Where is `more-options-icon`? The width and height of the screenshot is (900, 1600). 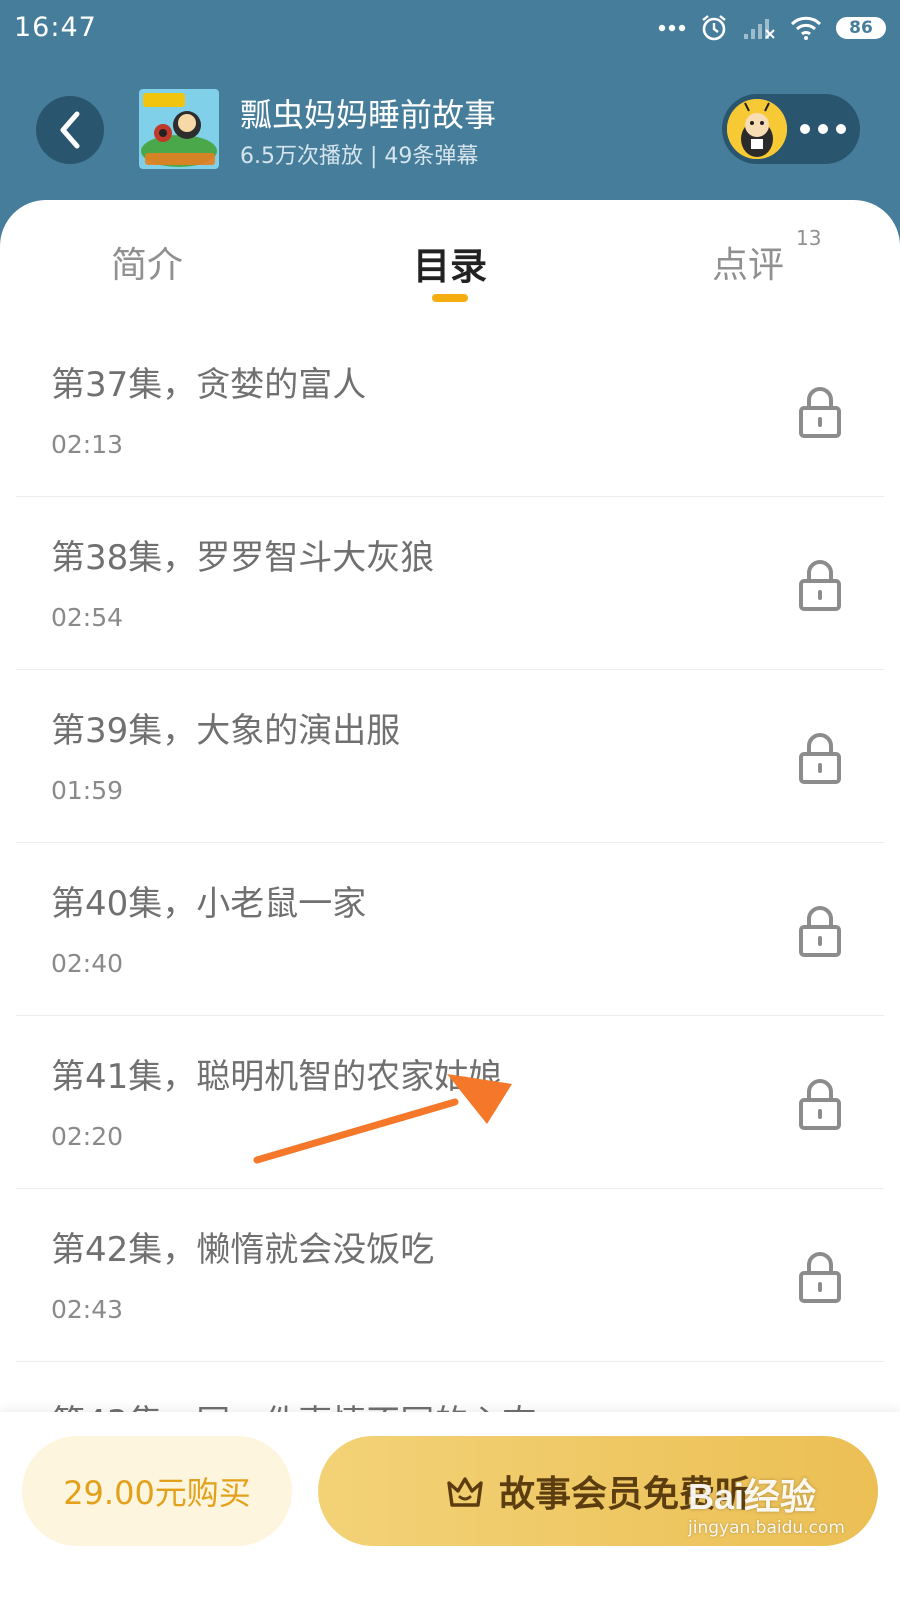 more-options-icon is located at coordinates (825, 129).